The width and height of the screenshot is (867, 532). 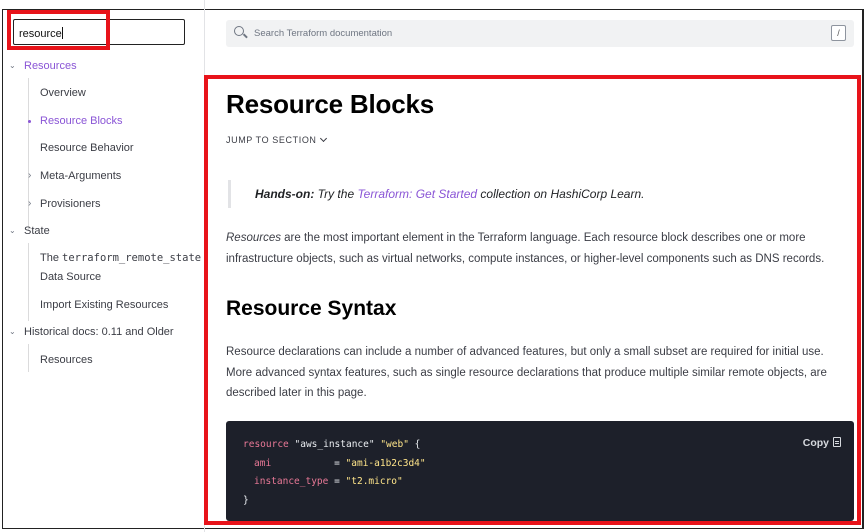 I want to click on code-string: "web", so click(x=394, y=444).